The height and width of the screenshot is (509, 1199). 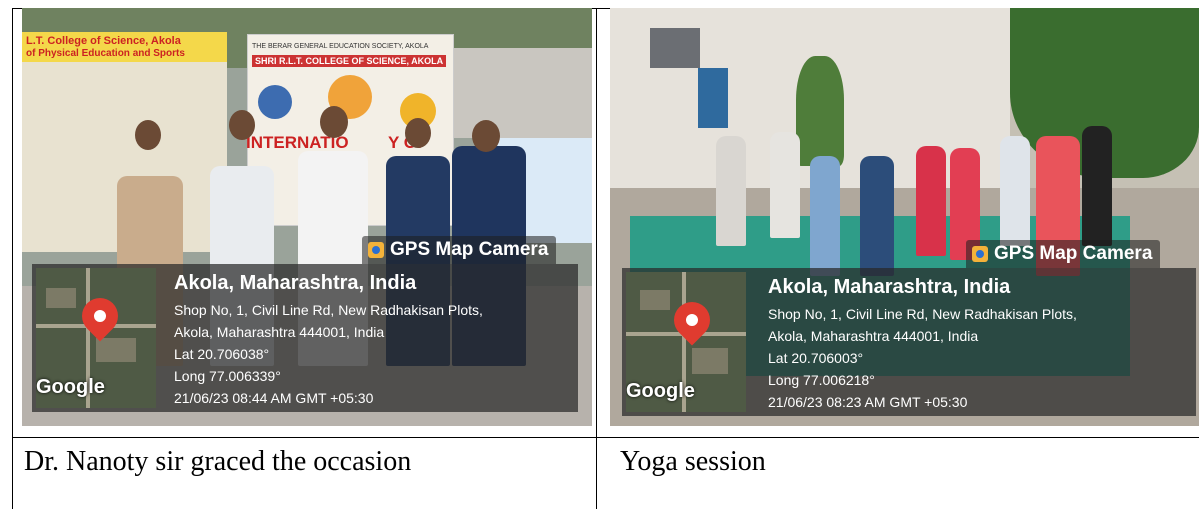 What do you see at coordinates (103, 41) in the screenshot?
I see `banner-left-title: L.T. College of Science, Akola` at bounding box center [103, 41].